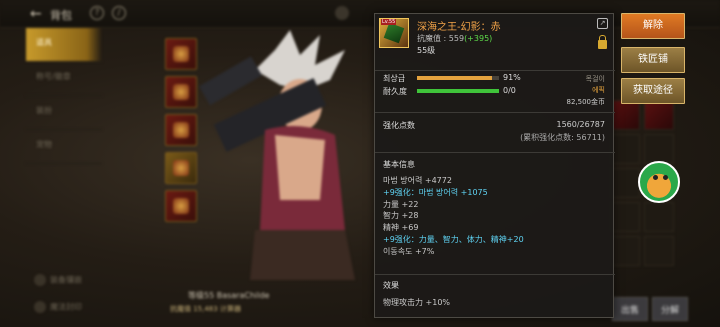 The height and width of the screenshot is (327, 720). I want to click on currency-icon, so click(342, 13).